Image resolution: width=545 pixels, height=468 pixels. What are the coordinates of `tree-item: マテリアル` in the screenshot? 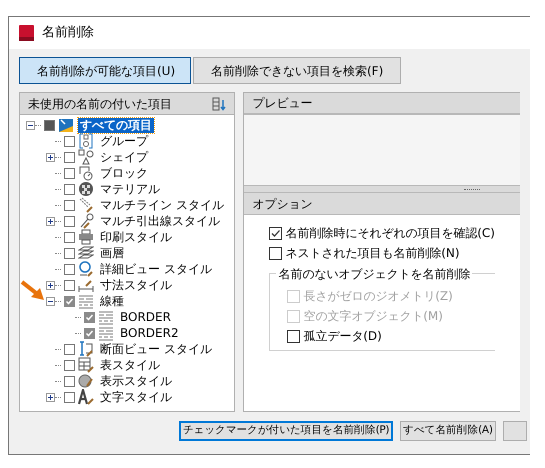 It's located at (130, 189).